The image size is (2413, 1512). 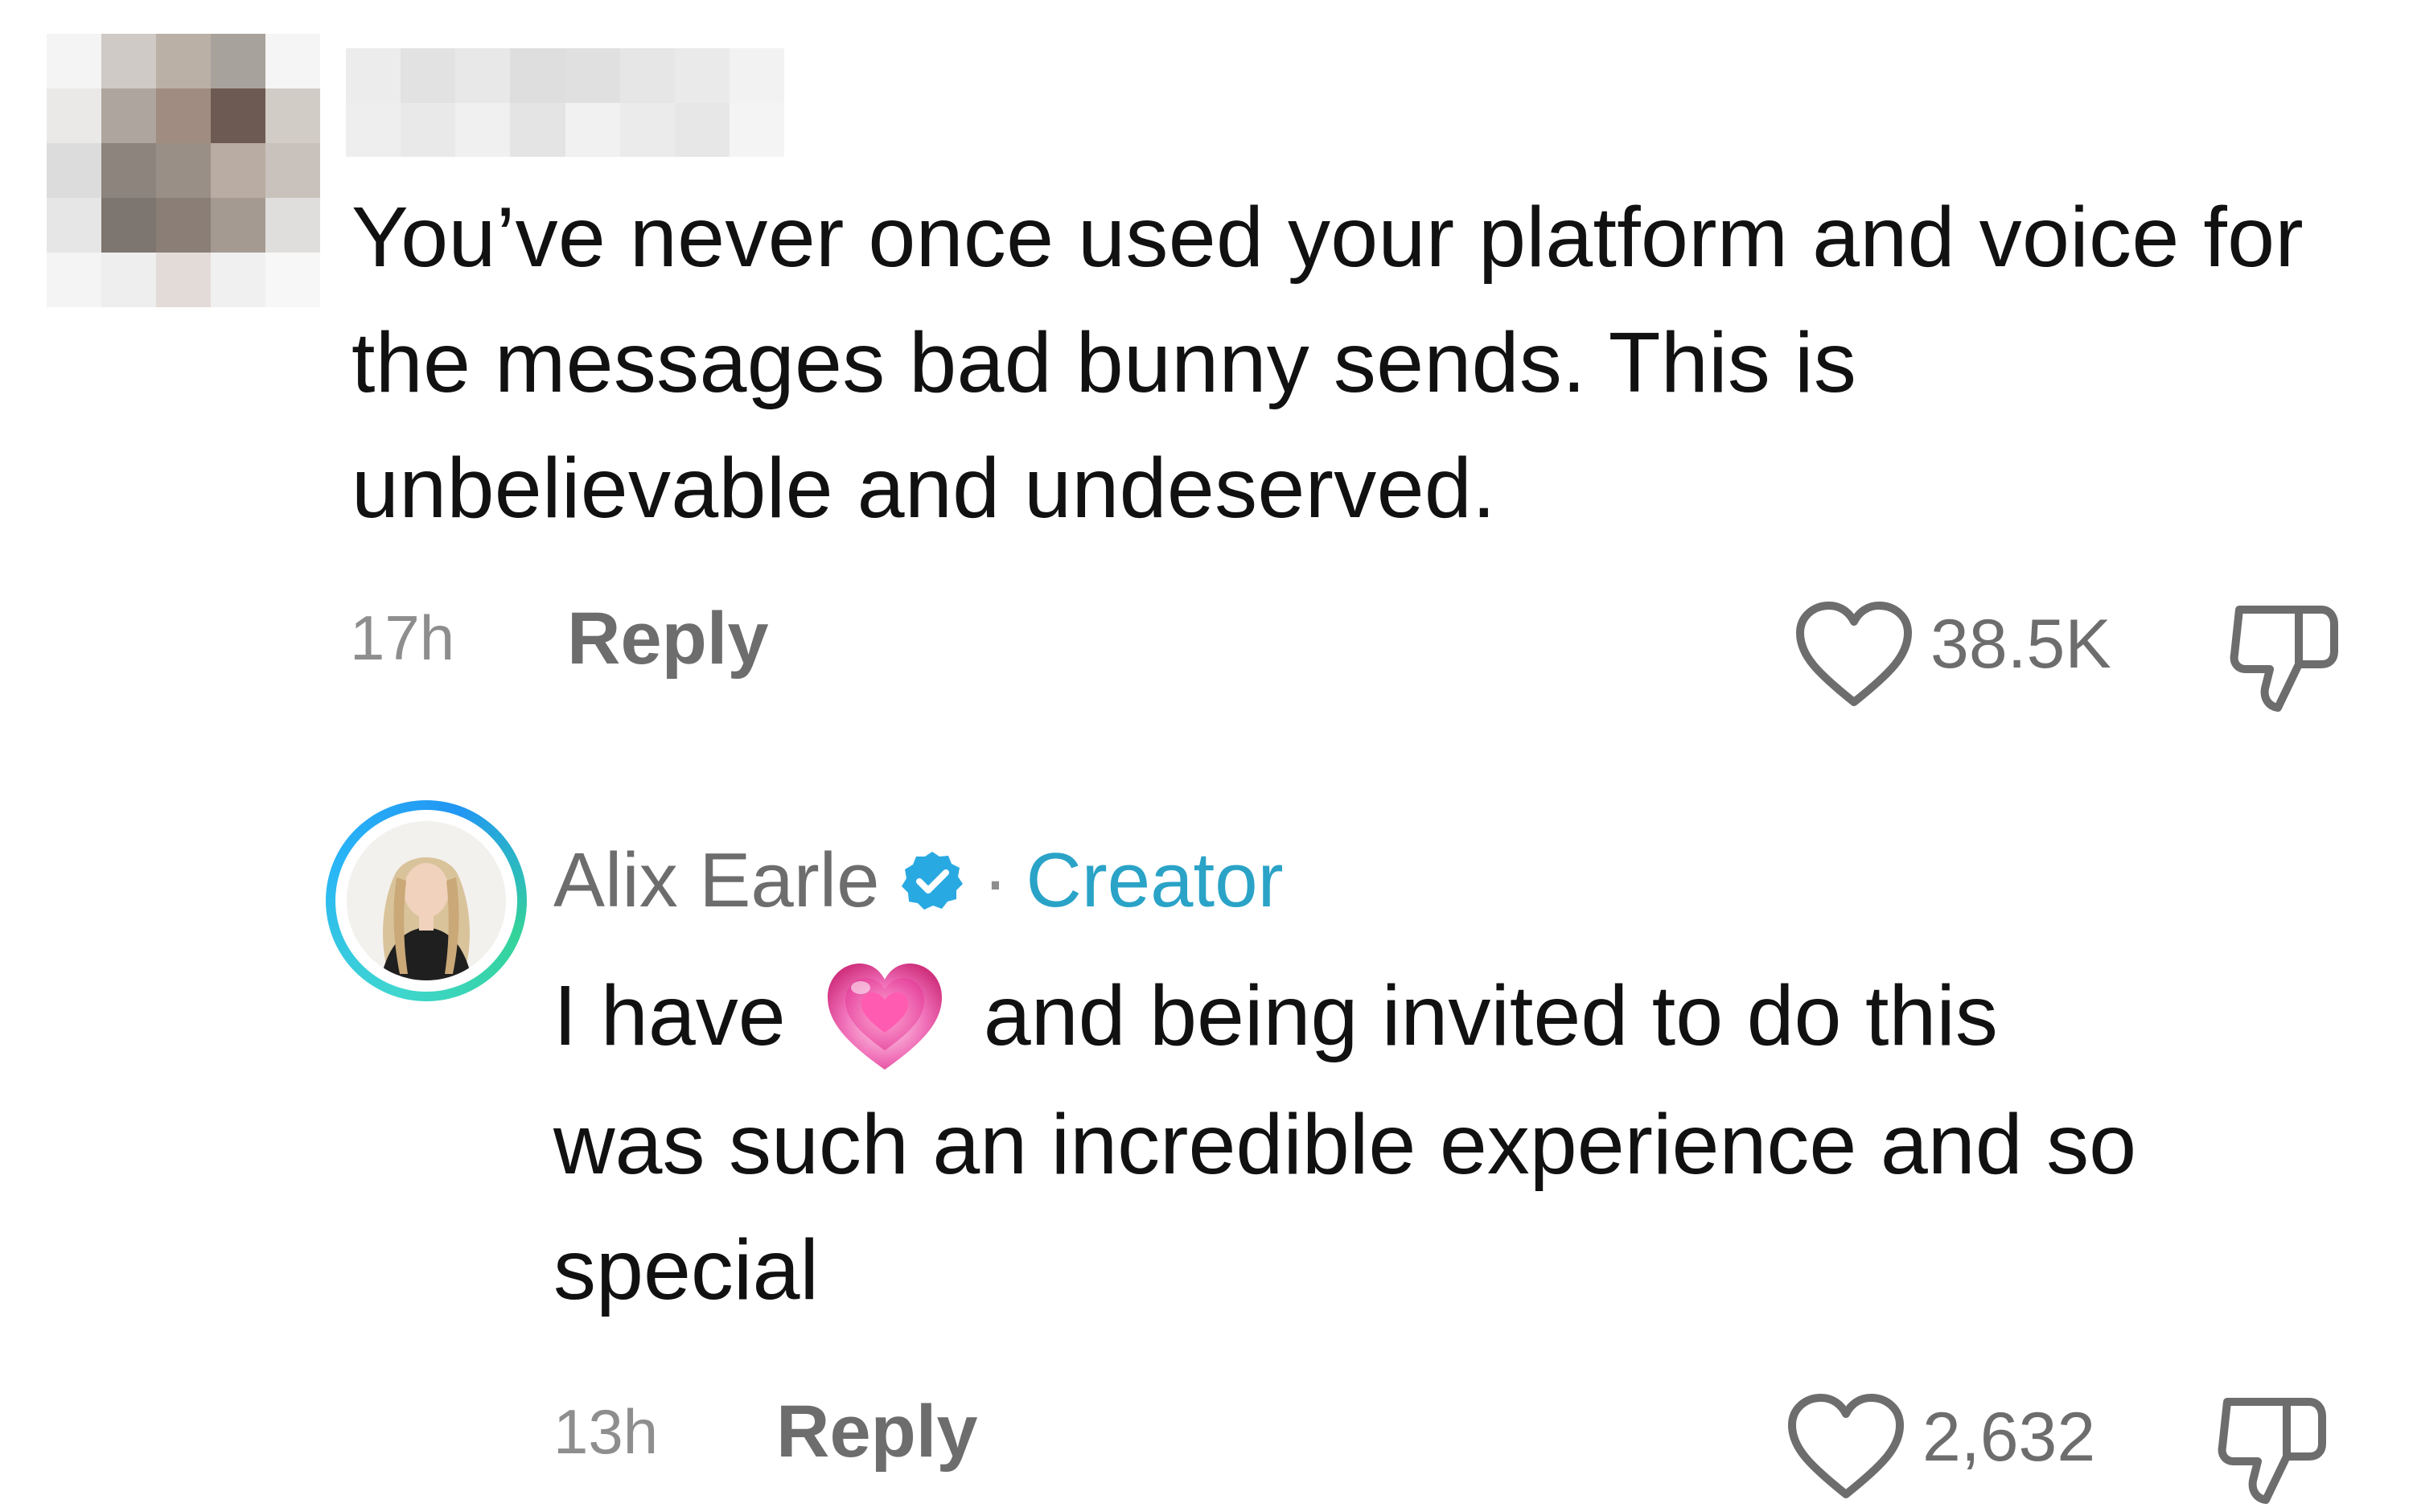 I want to click on comment-text-line-1: I have and being invited to do this, so click(x=1275, y=1016).